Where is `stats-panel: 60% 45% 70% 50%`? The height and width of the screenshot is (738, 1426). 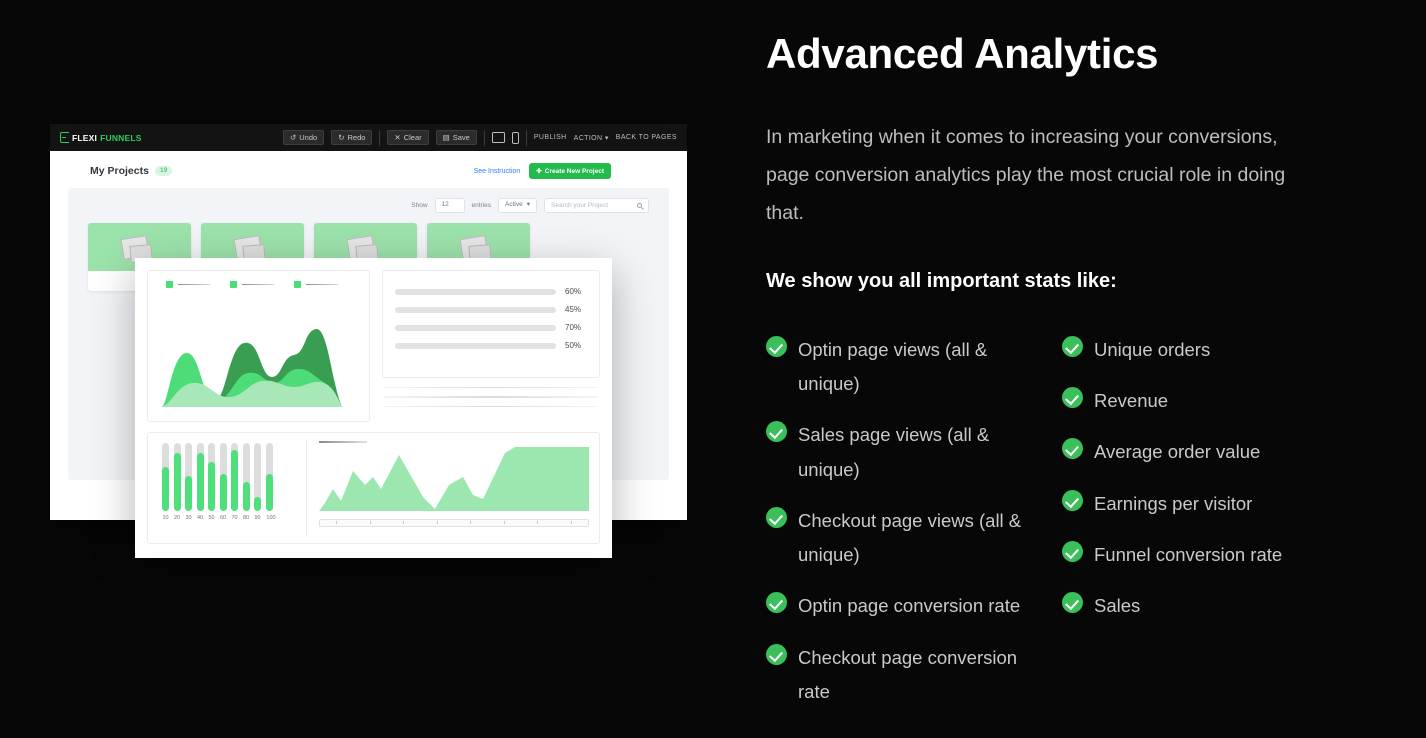
stats-panel: 60% 45% 70% 50% is located at coordinates (490, 346).